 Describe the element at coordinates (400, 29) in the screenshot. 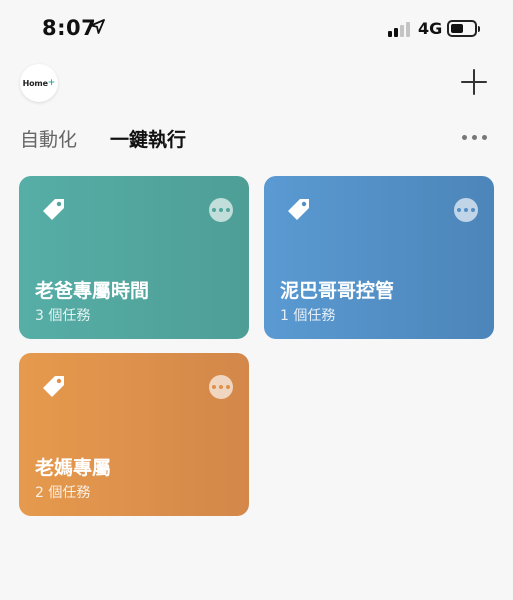

I see `signal-bars-icon` at that location.